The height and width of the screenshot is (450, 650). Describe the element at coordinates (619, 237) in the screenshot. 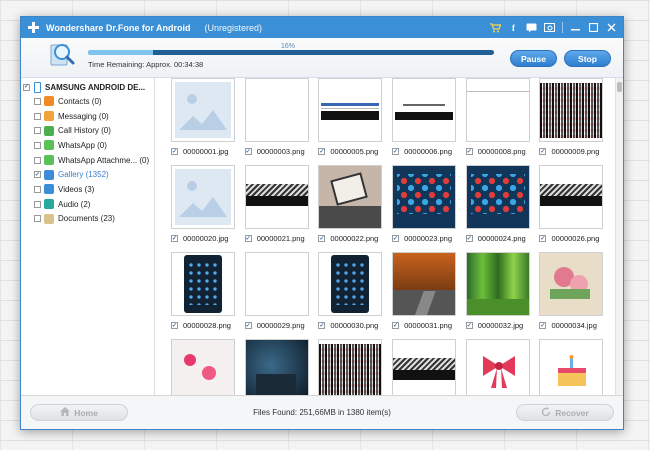

I see `gallery-scrollbar` at that location.